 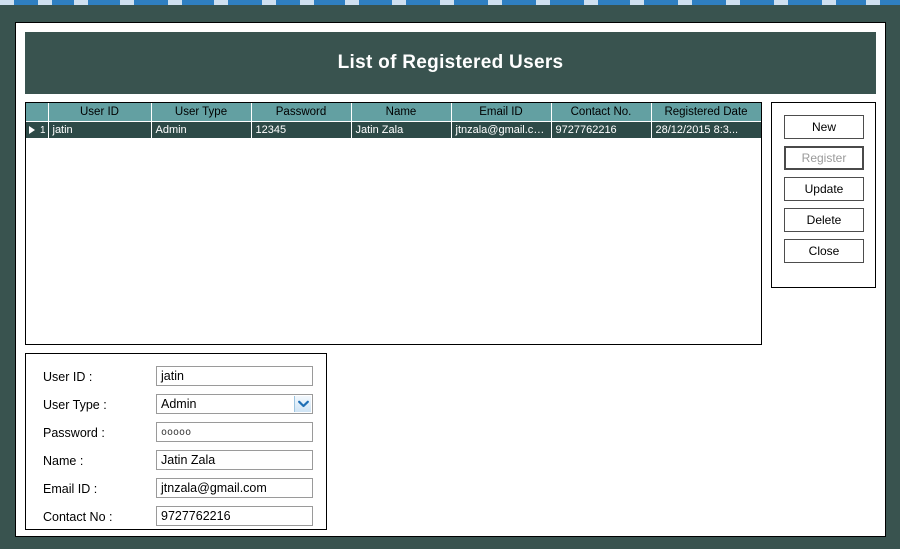 I want to click on row-number: 1, so click(x=42, y=130).